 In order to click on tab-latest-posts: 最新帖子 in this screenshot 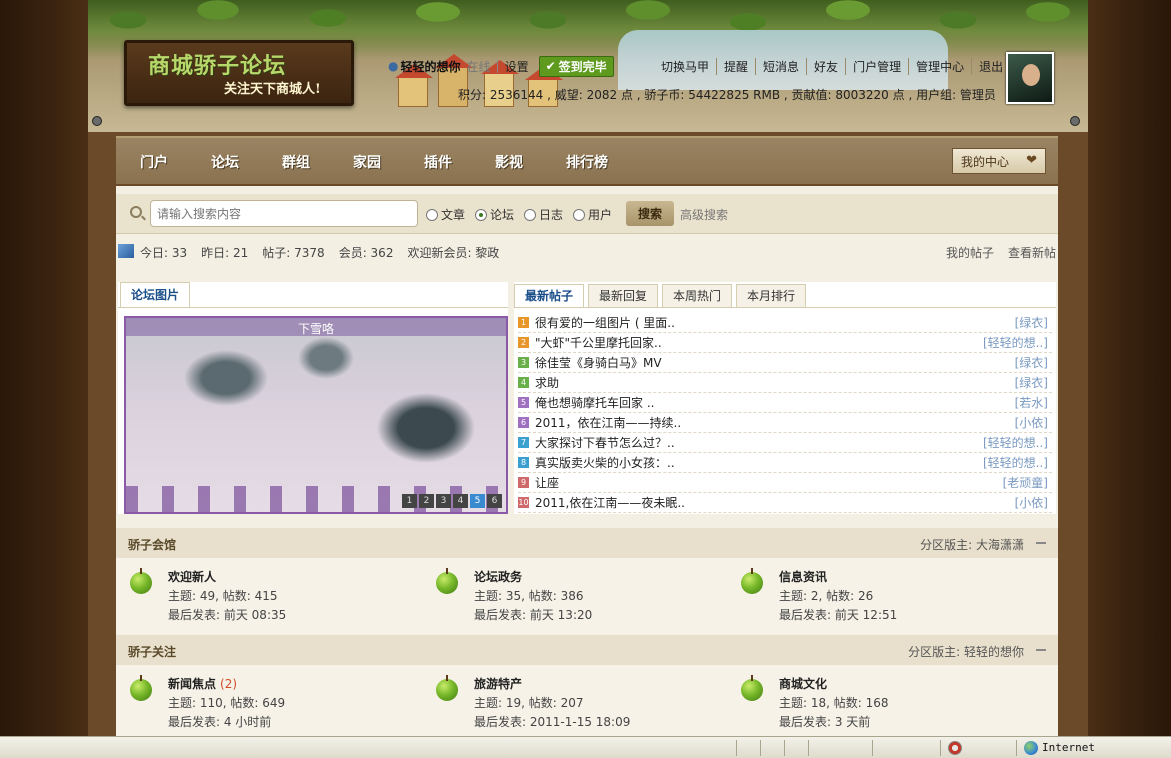, I will do `click(549, 296)`.